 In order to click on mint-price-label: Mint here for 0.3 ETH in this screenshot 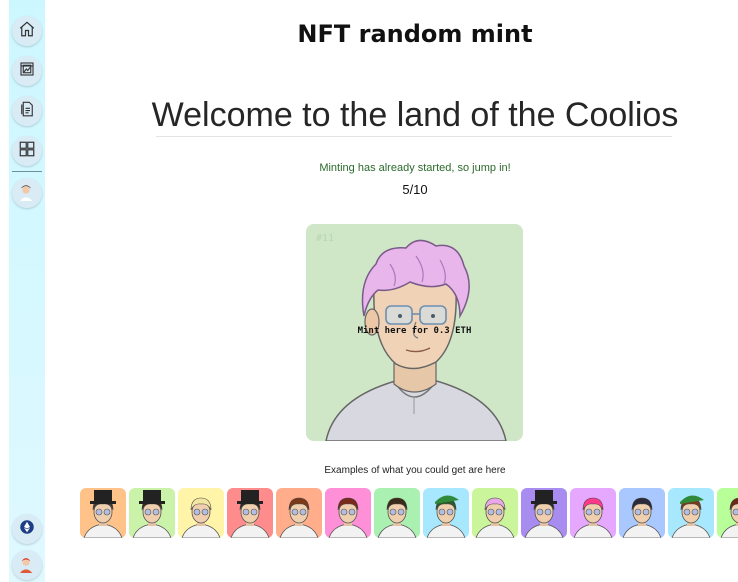, I will do `click(414, 331)`.